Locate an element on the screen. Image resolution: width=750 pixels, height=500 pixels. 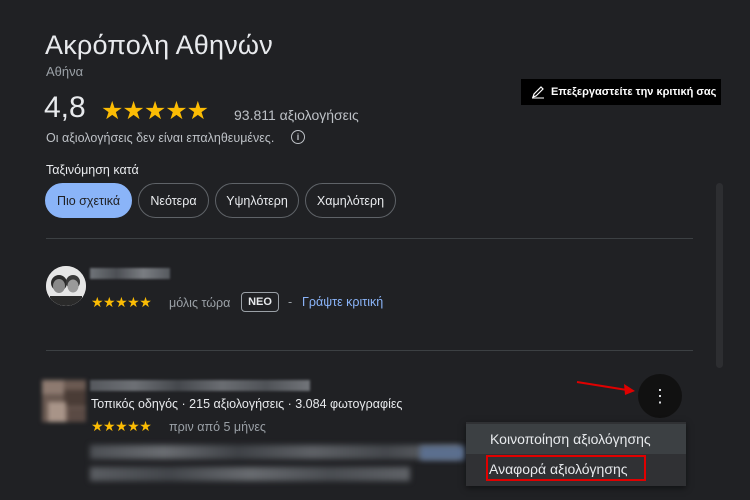
report-highlight-box is located at coordinates (566, 468).